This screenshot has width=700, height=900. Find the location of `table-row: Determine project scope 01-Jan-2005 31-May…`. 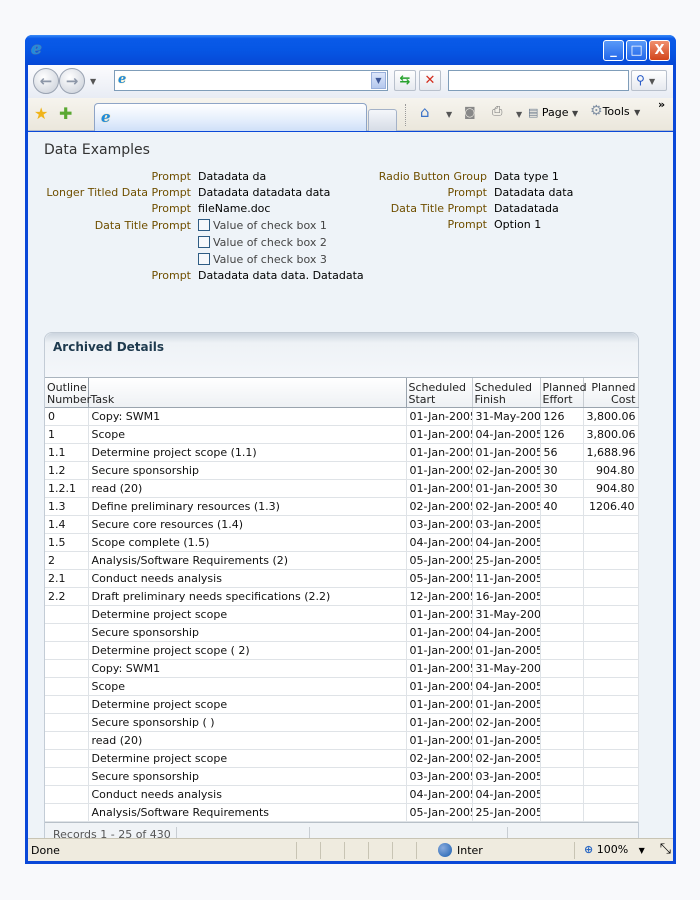

table-row: Determine project scope 01-Jan-2005 31-May… is located at coordinates (342, 614).